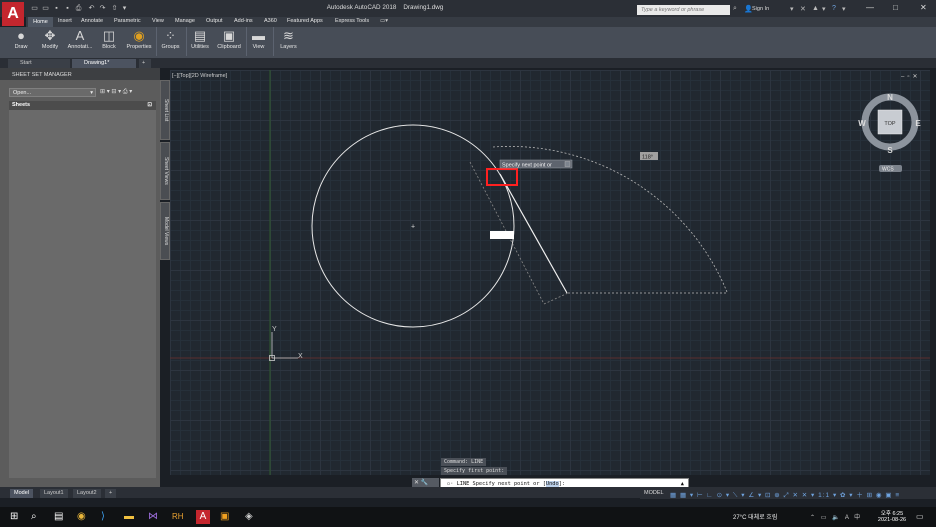 The height and width of the screenshot is (527, 936). What do you see at coordinates (40, 22) in the screenshot?
I see `tab-home: Home` at bounding box center [40, 22].